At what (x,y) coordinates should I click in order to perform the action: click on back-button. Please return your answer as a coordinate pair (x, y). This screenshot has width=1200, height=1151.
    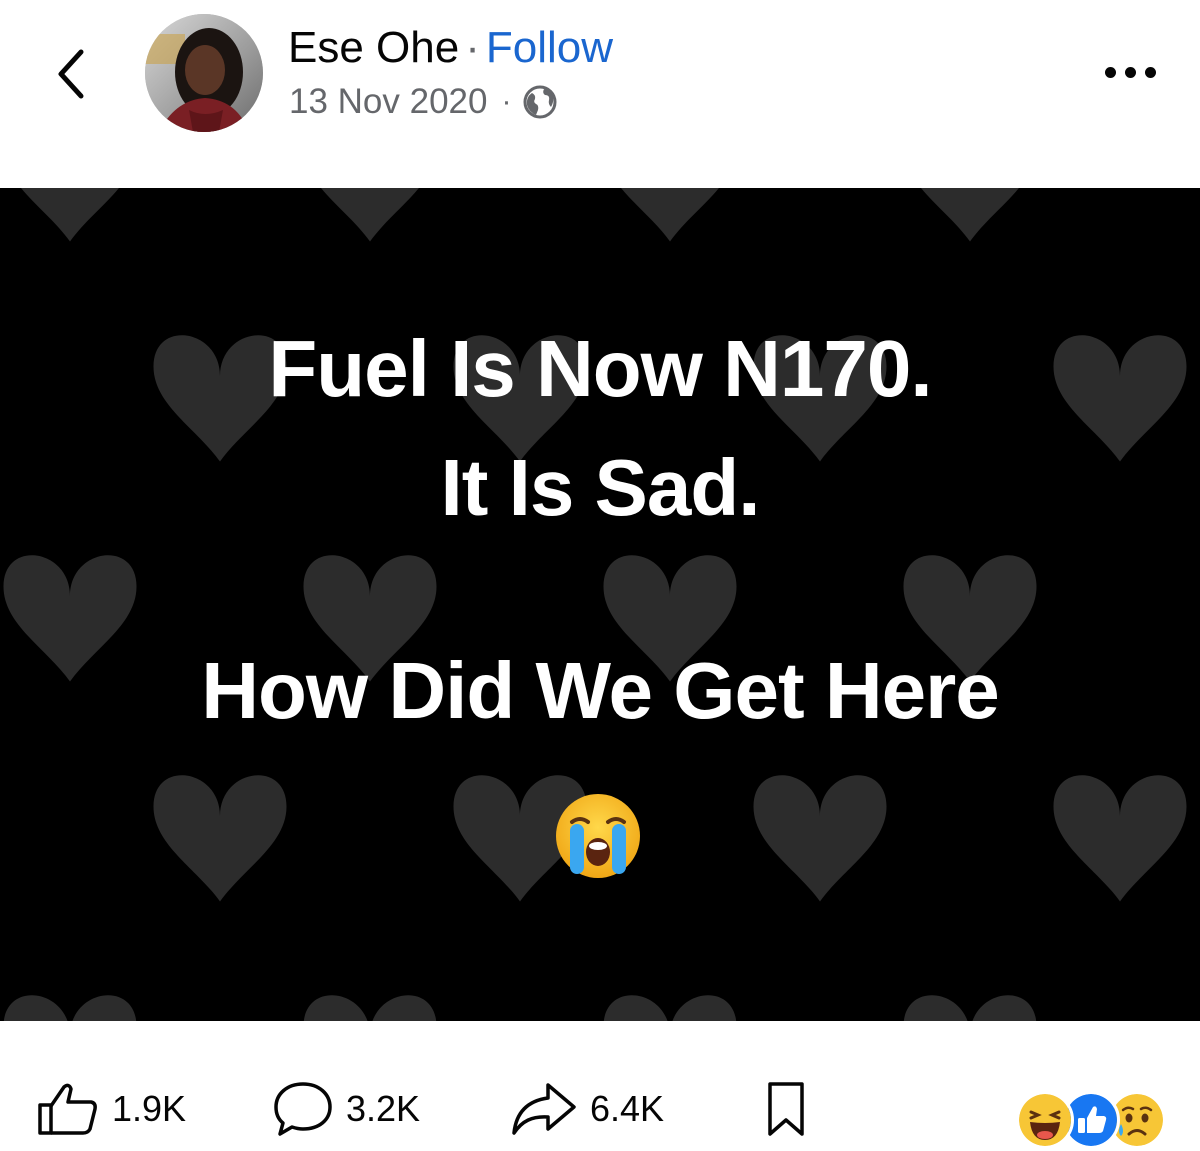
    Looking at the image, I should click on (70, 74).